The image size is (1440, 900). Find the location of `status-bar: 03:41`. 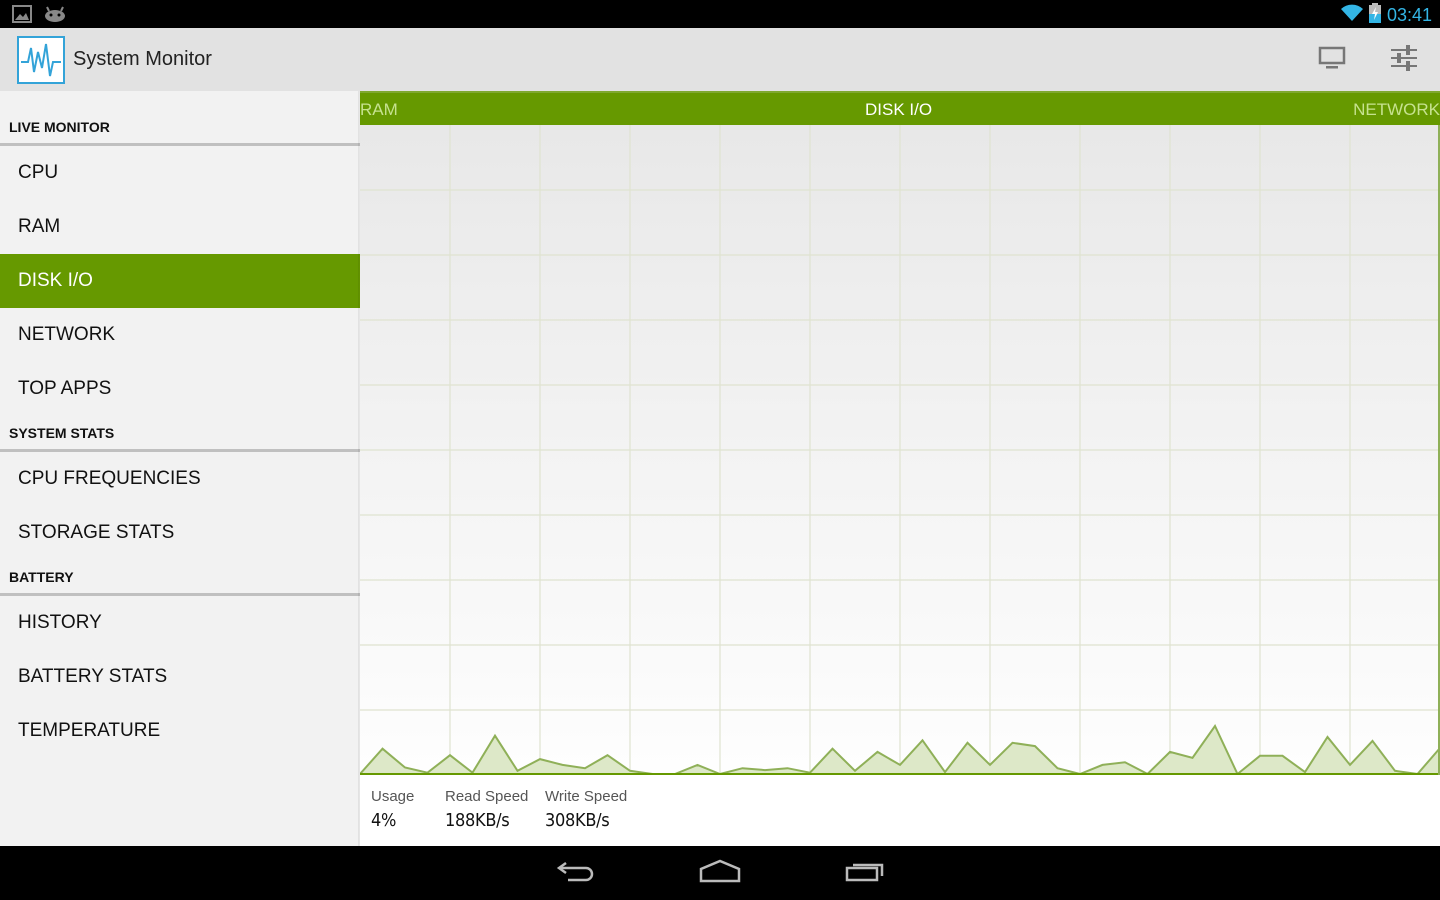

status-bar: 03:41 is located at coordinates (720, 14).